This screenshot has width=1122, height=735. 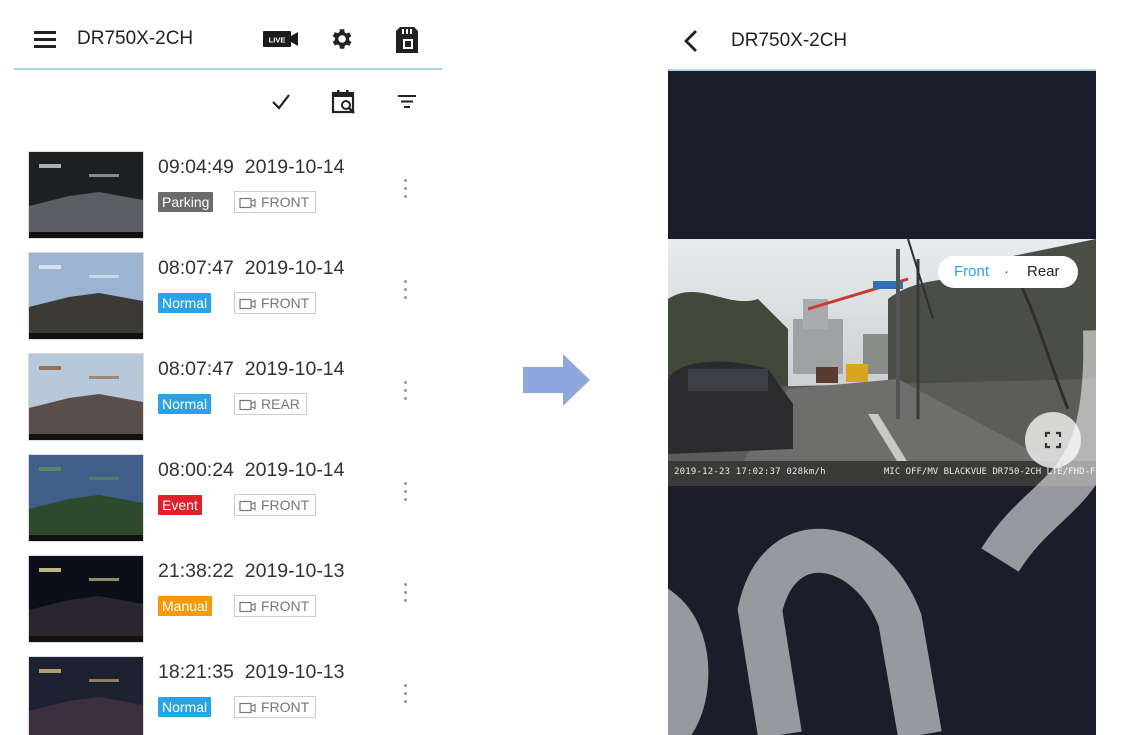 What do you see at coordinates (228, 191) in the screenshot?
I see `recording-row: 09:04:49 2019-10-14 Parking FRONT` at bounding box center [228, 191].